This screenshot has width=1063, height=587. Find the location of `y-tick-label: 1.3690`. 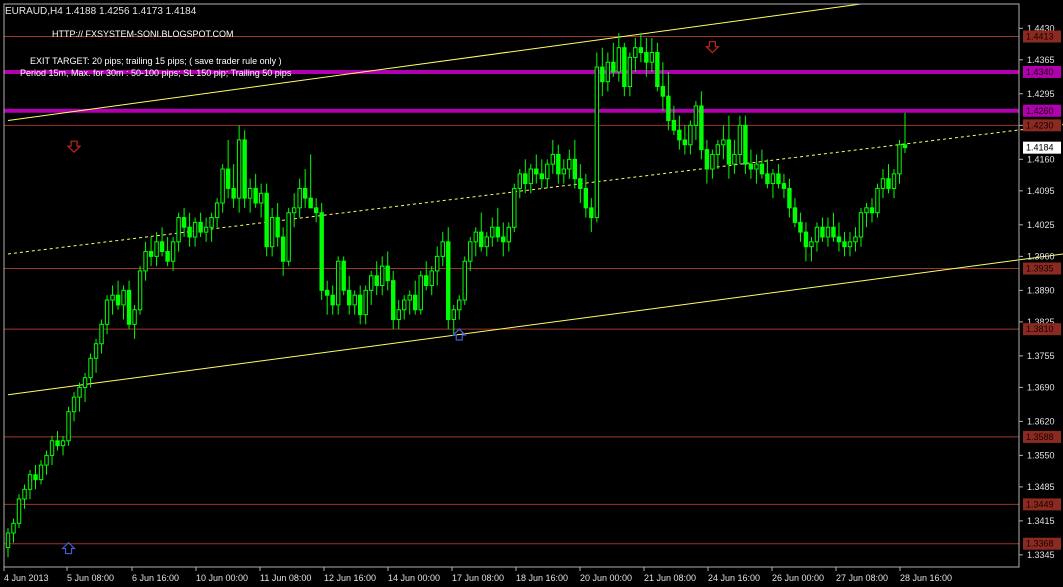

y-tick-label: 1.3690 is located at coordinates (1041, 387).